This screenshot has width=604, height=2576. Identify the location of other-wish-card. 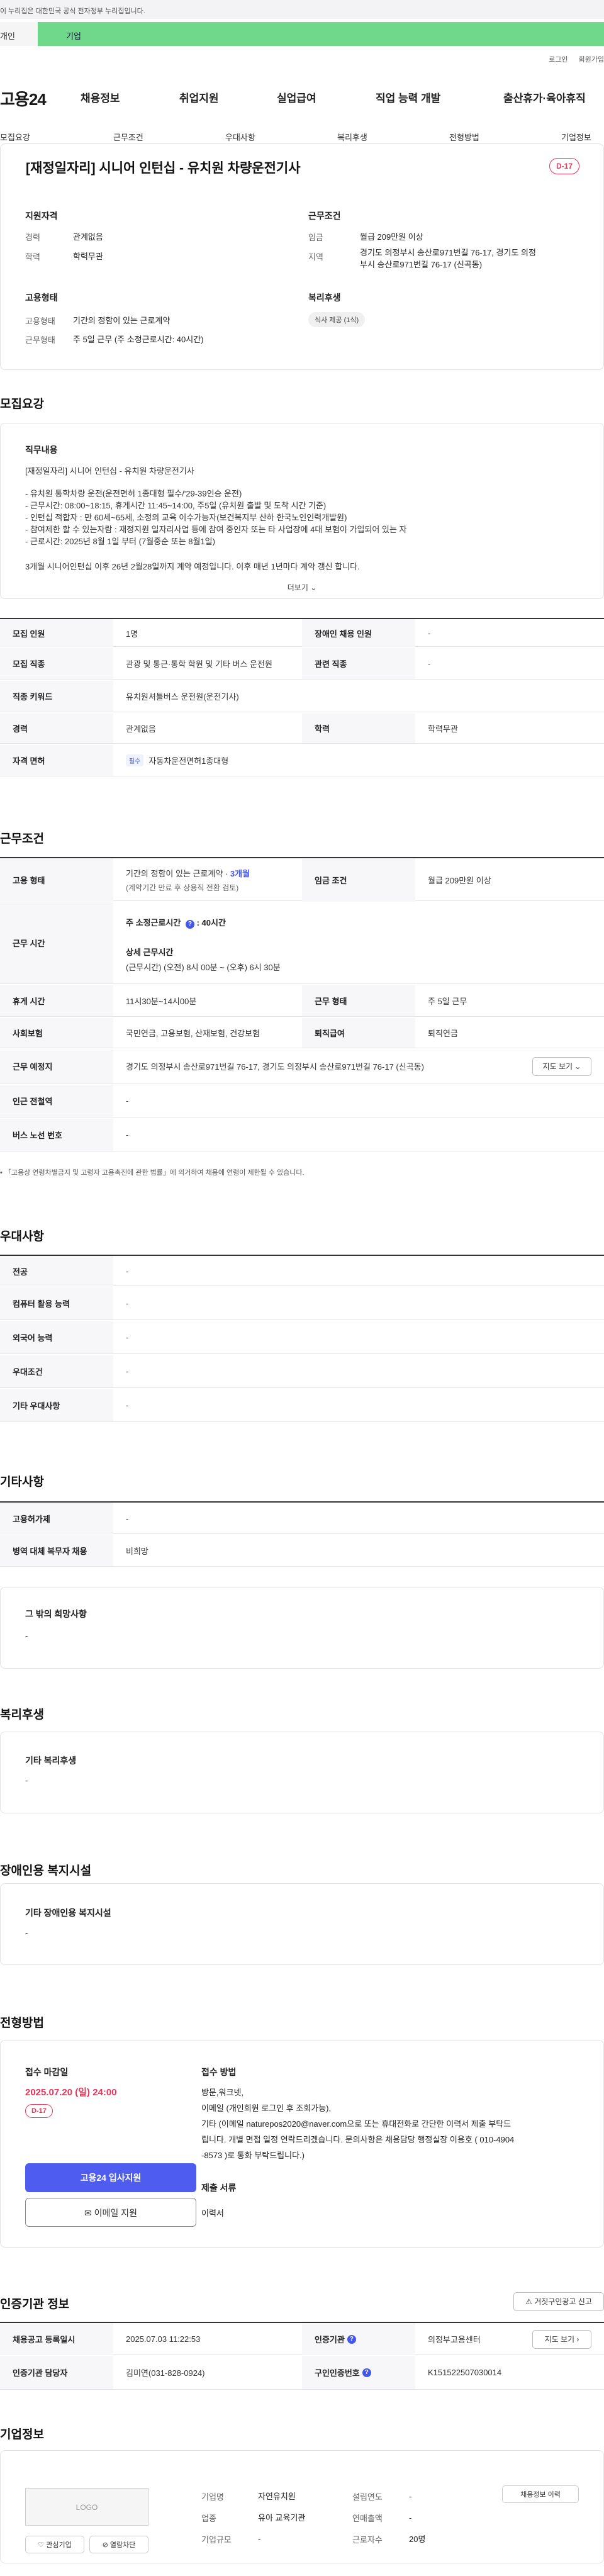
(302, 1628).